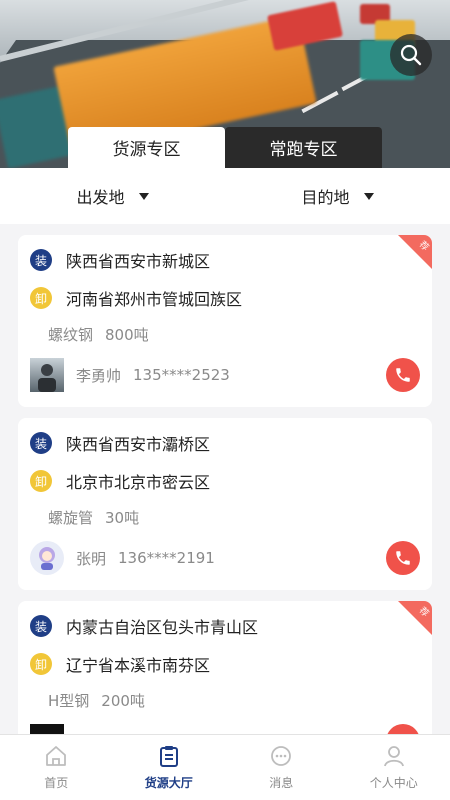 The height and width of the screenshot is (800, 450). What do you see at coordinates (122, 518) in the screenshot?
I see `goods-weight: 30吨` at bounding box center [122, 518].